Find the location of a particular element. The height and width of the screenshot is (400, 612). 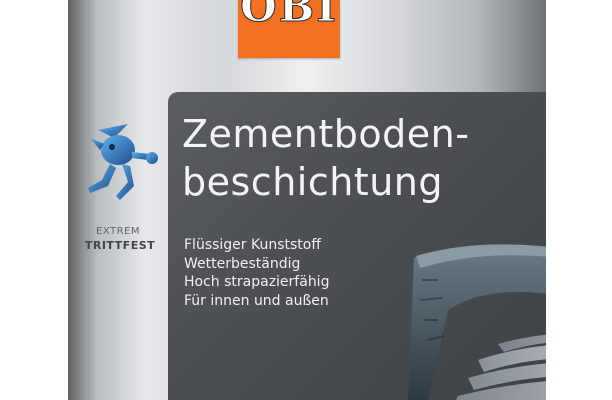

feature-item: Hoch strapazierfähig is located at coordinates (257, 282).